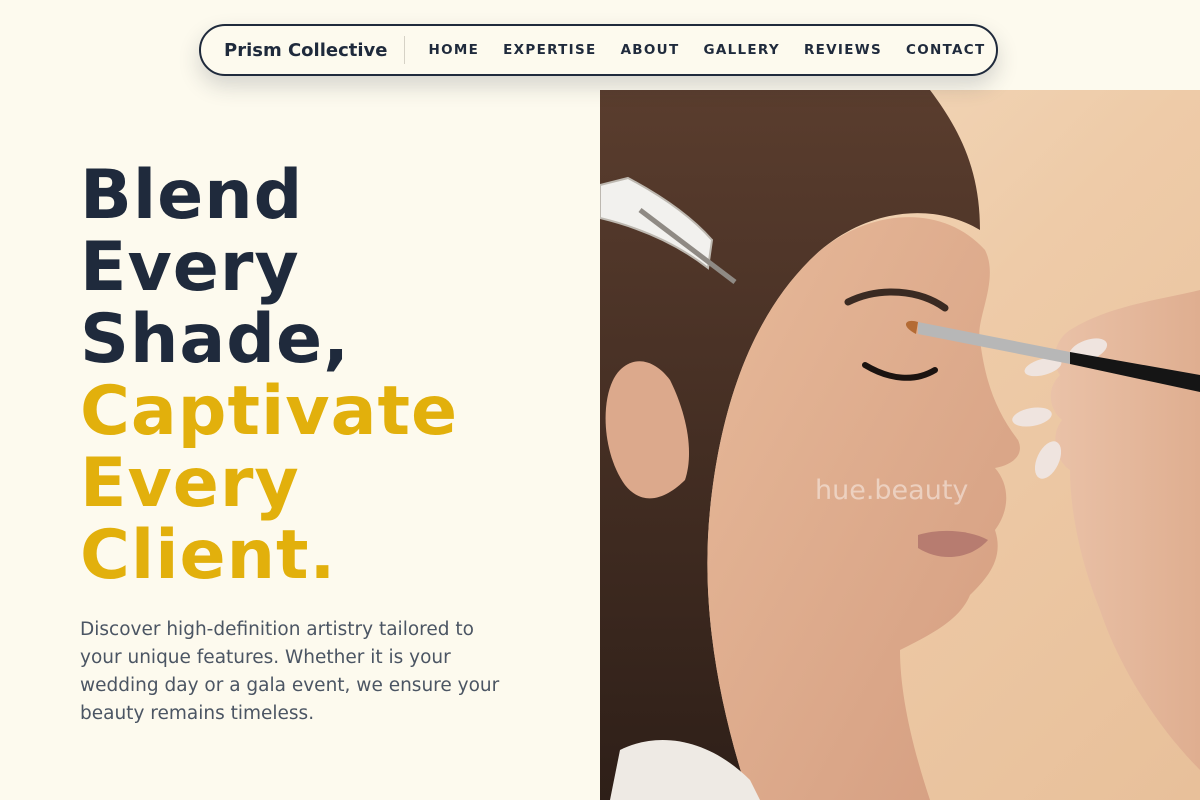  Describe the element at coordinates (741, 50) in the screenshot. I see `nav-link-gallery: GALLERY` at that location.